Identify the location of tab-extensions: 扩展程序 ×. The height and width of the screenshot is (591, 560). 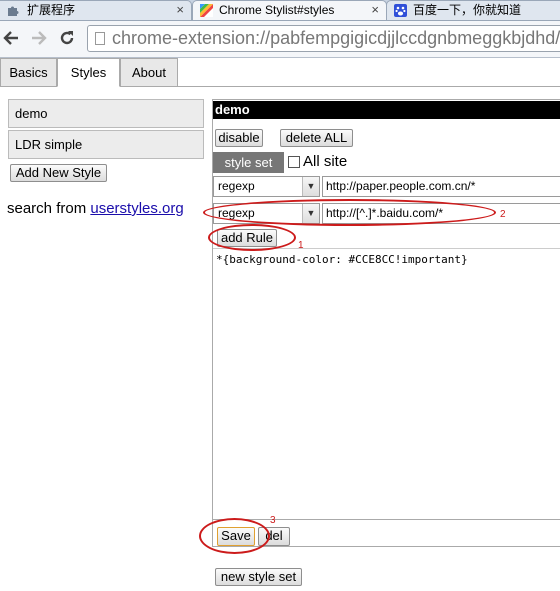
(96, 10).